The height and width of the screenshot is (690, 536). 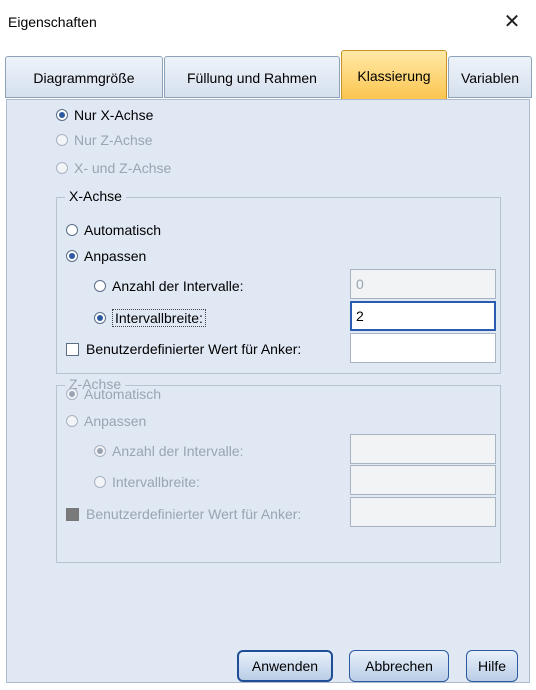 What do you see at coordinates (159, 318) in the screenshot?
I see `radio-x-intervallbreite-label: Intervallbreite:` at bounding box center [159, 318].